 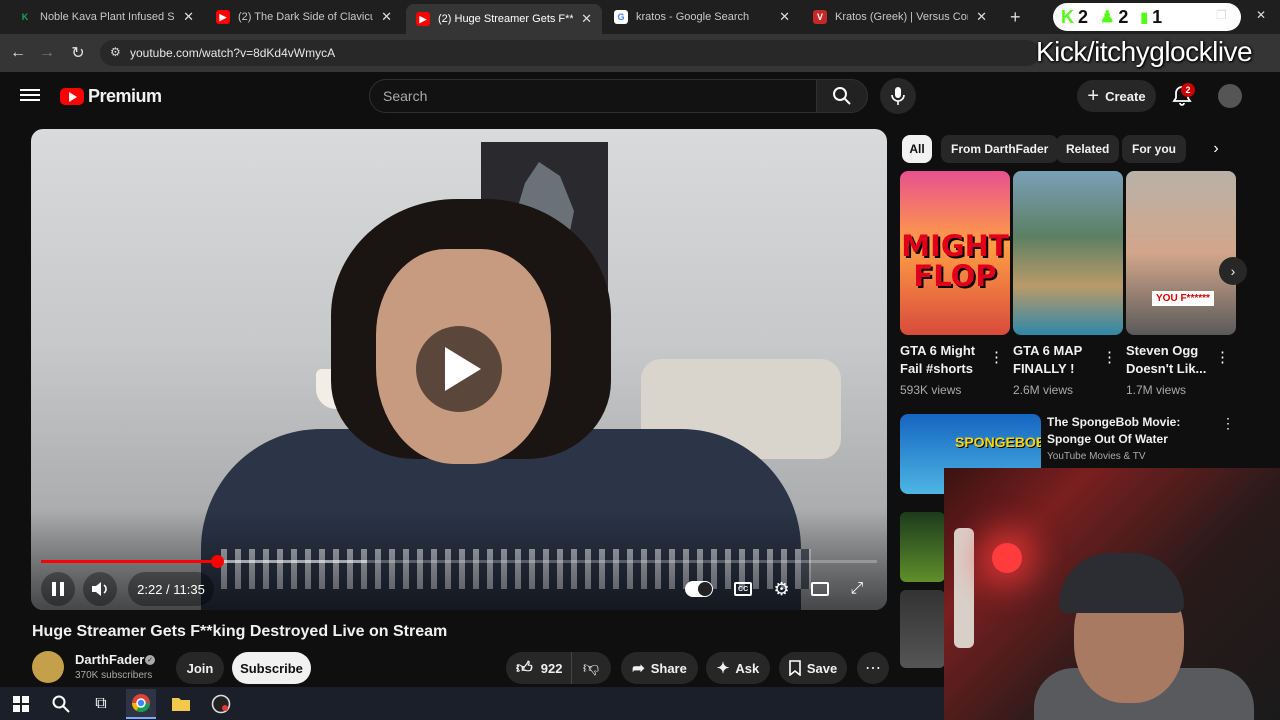 I want to click on address-bar: ⚙ youtube.com/watch?v=8dKd4vWmycA, so click(x=570, y=53).